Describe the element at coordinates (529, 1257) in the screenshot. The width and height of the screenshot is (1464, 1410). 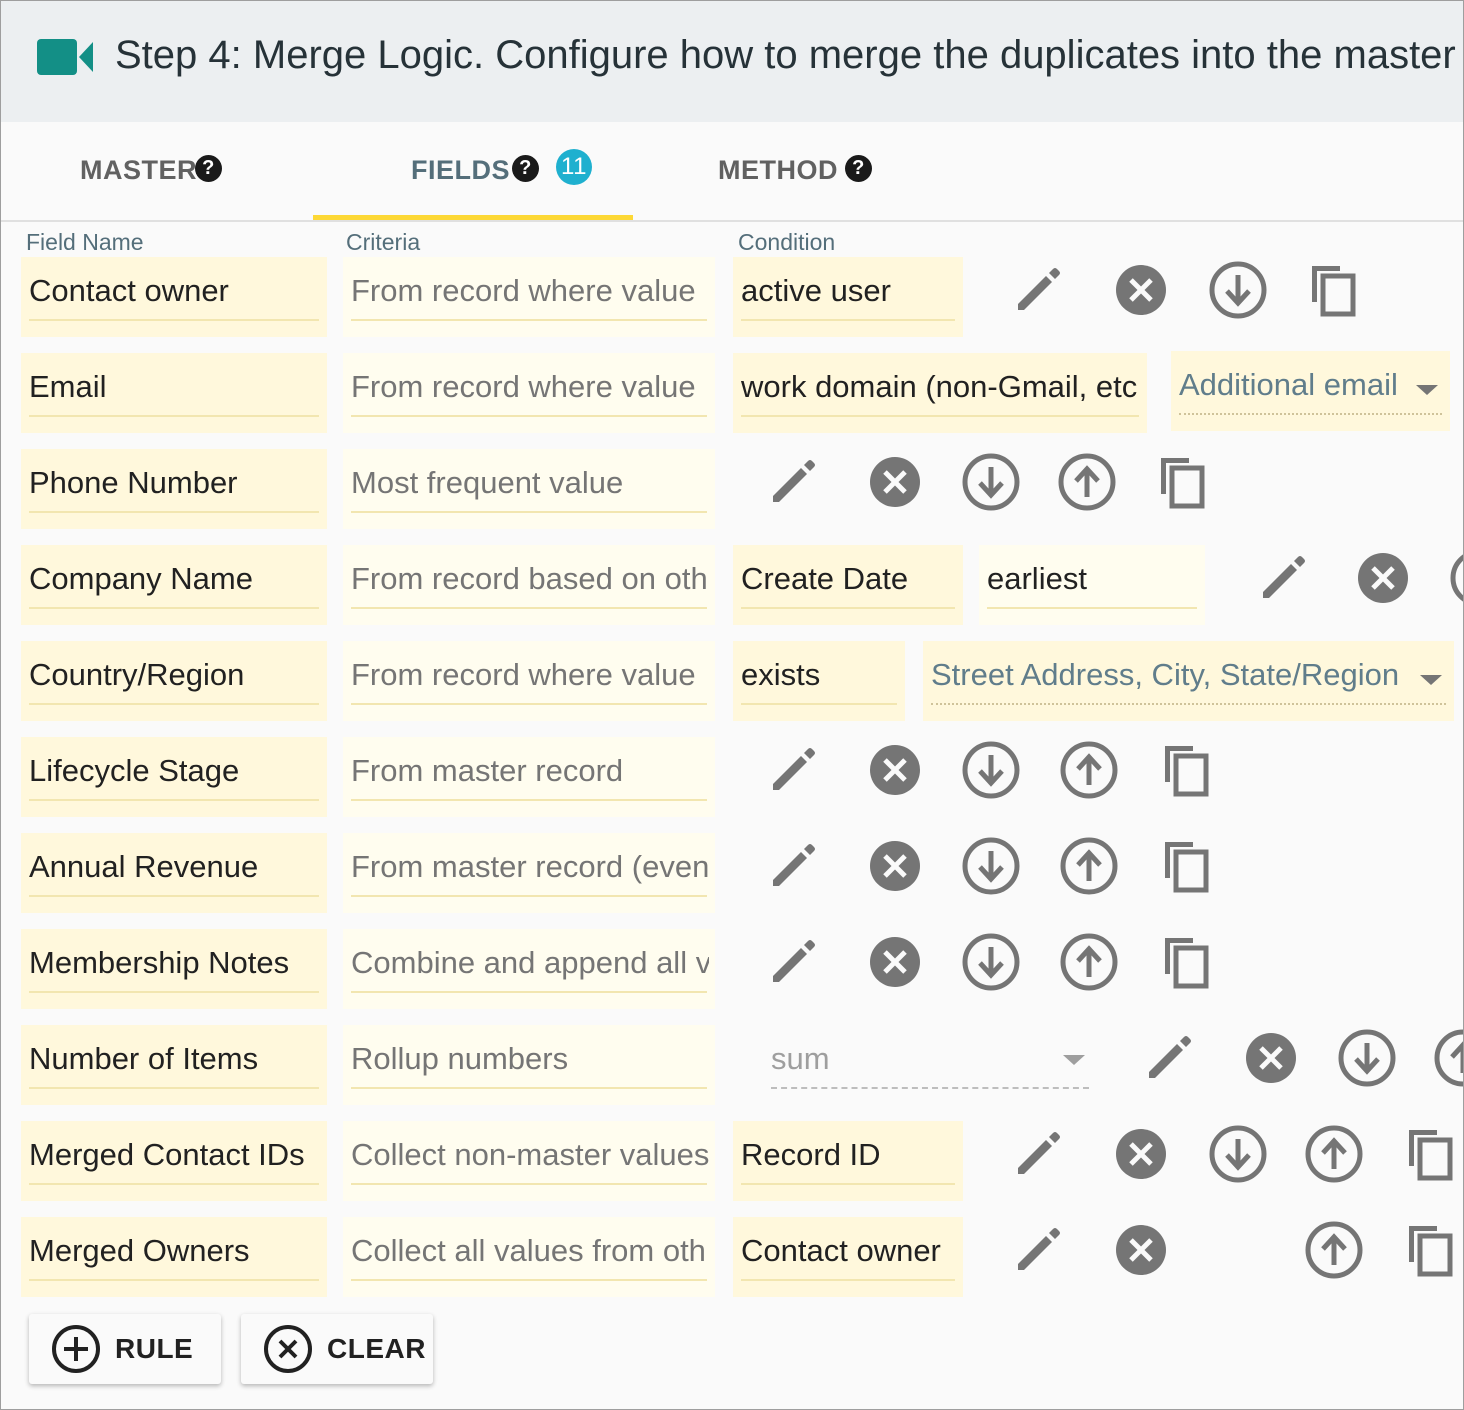
I see `criteria-cell: Collect all values from oth` at that location.